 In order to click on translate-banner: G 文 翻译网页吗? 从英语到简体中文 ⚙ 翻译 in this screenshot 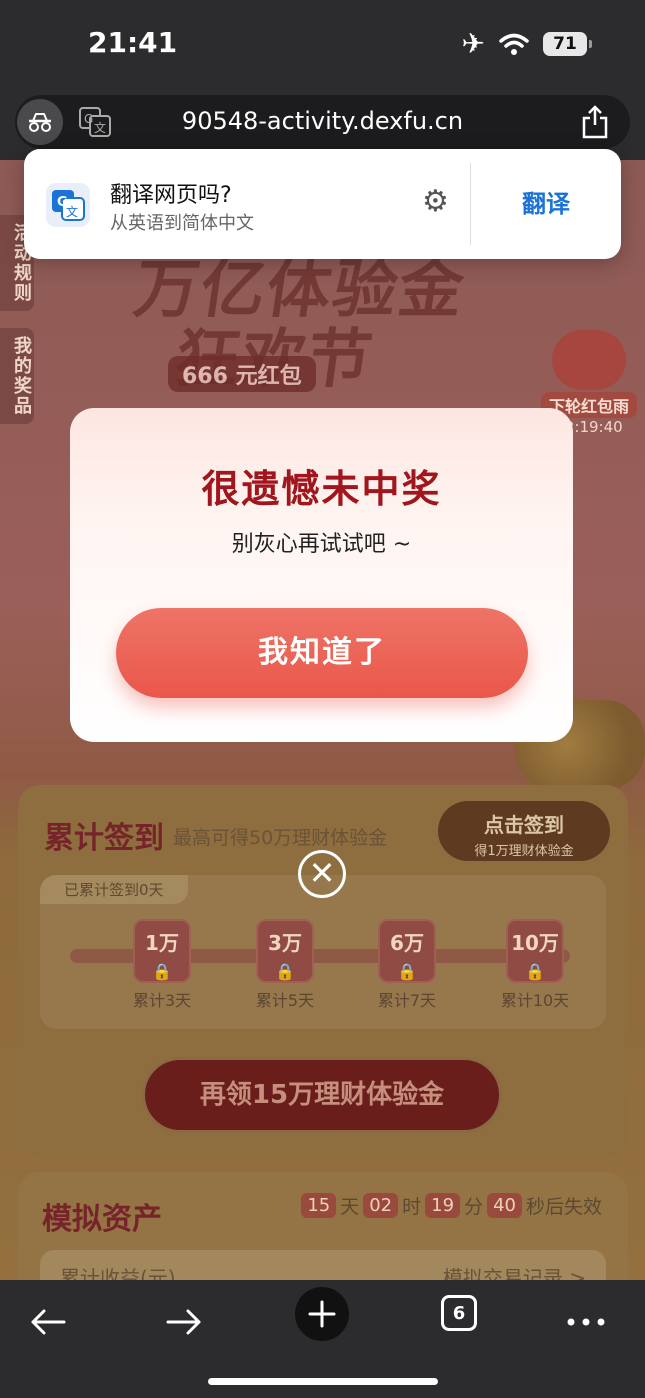, I will do `click(322, 204)`.